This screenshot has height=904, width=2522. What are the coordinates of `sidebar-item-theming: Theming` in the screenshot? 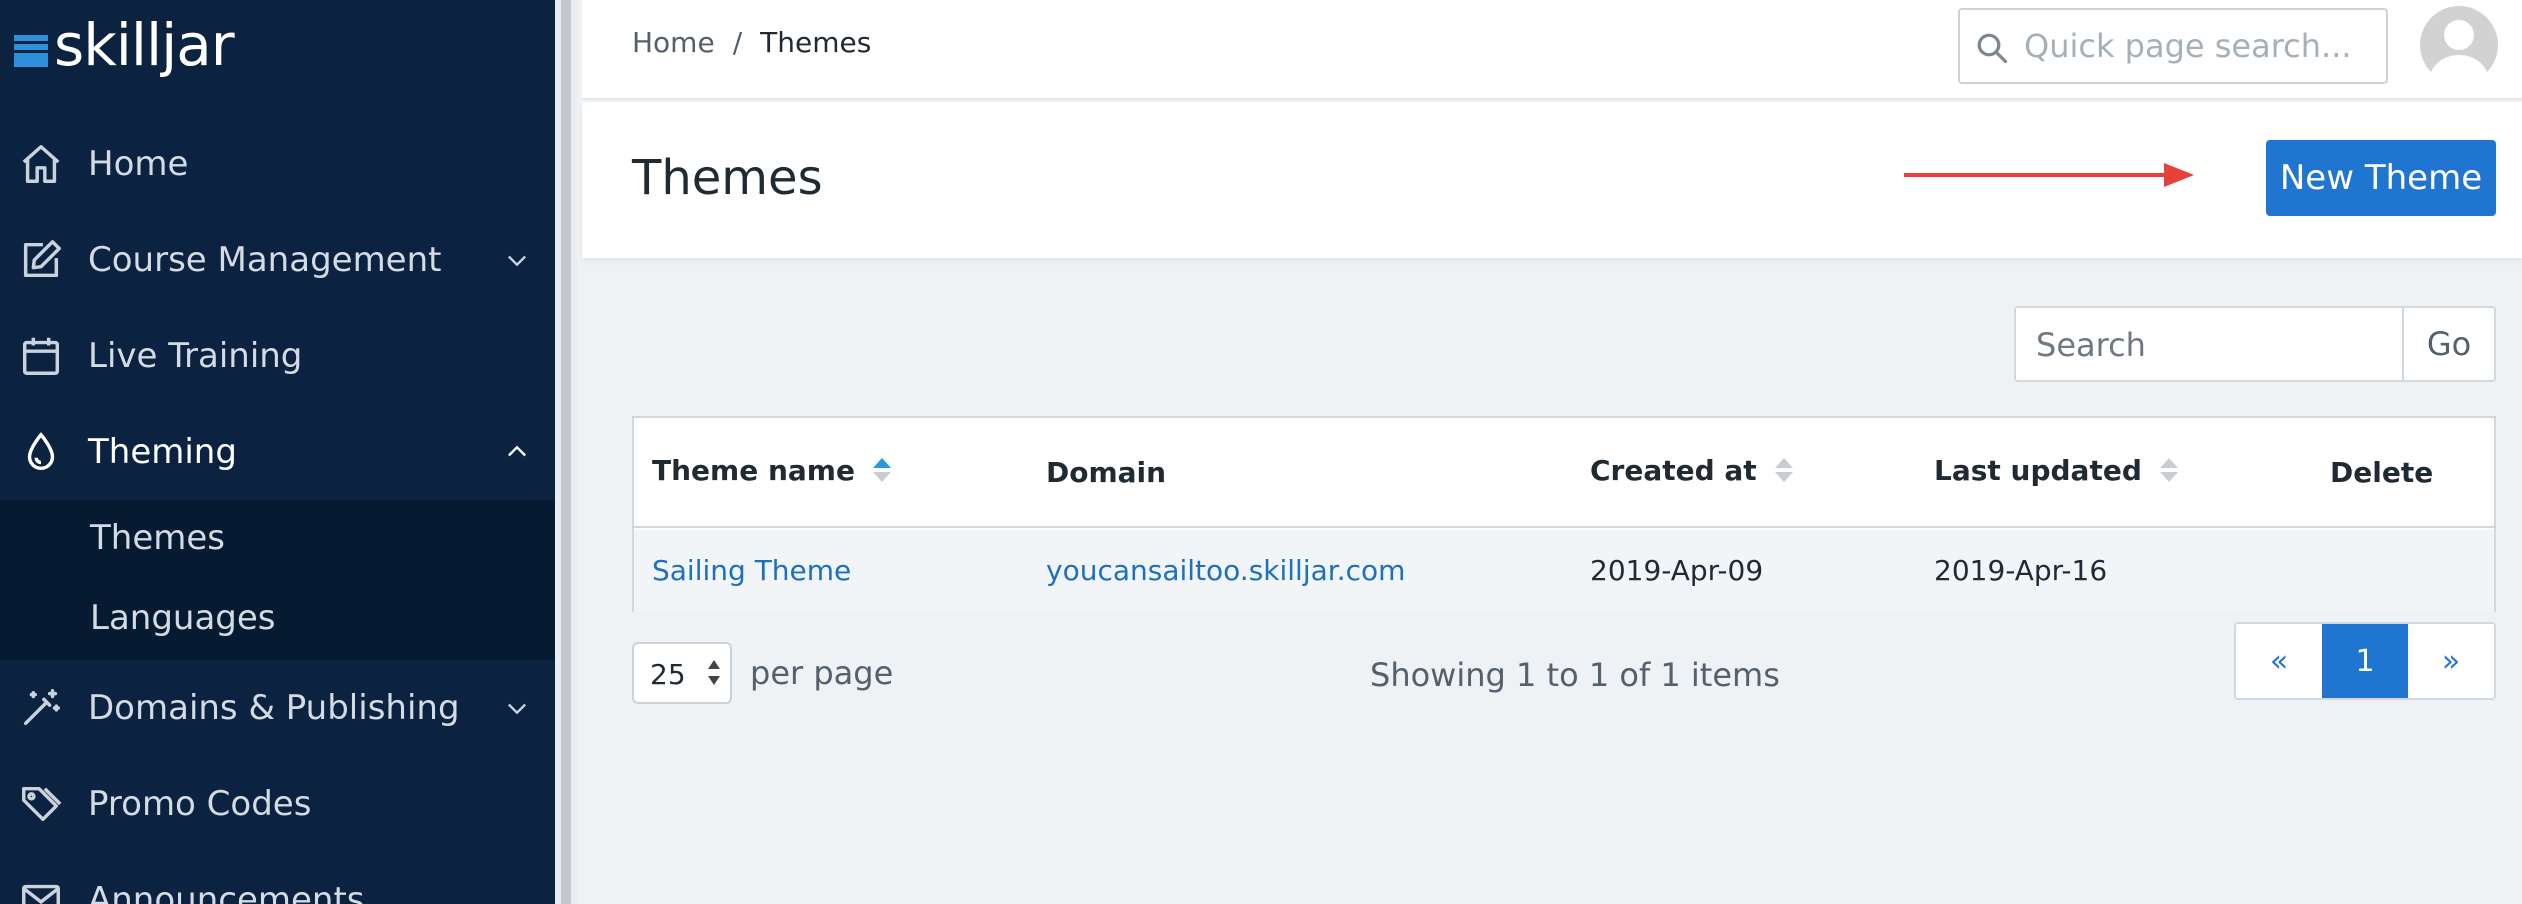 It's located at (277, 452).